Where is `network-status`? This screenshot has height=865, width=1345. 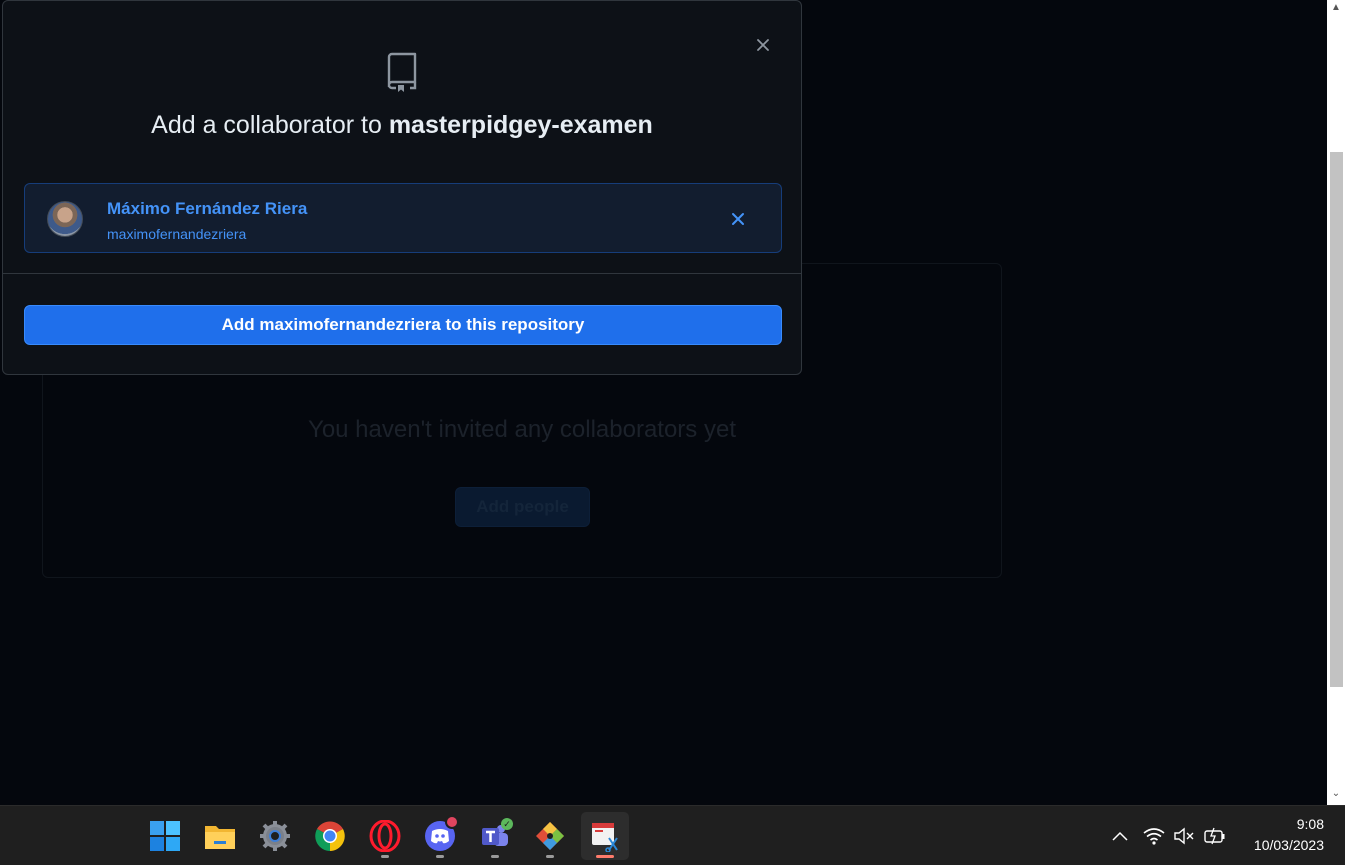 network-status is located at coordinates (1154, 836).